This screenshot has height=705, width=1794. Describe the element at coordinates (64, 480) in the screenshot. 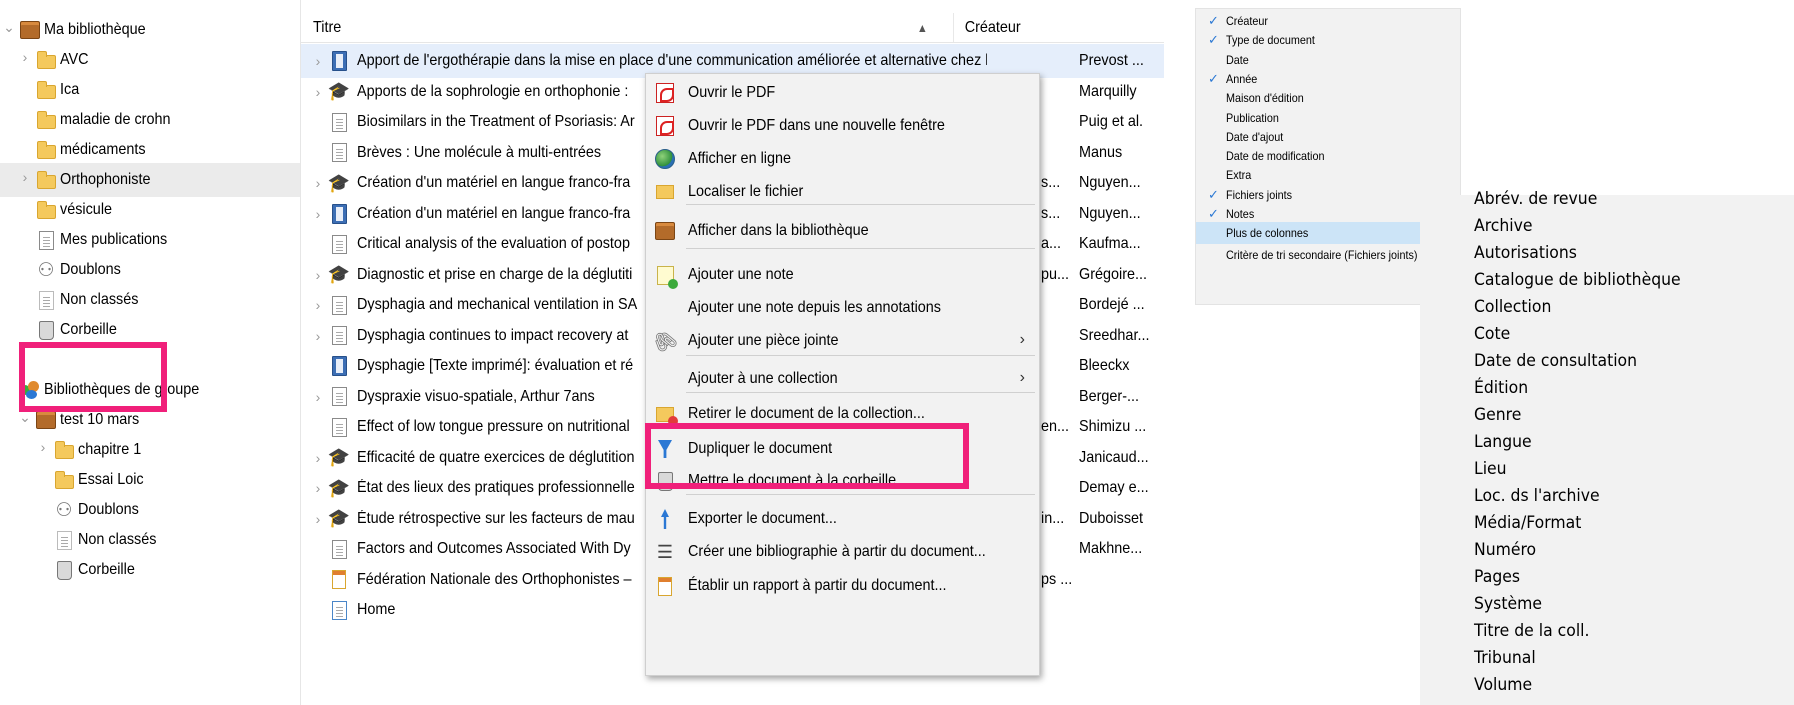

I see `folder-icon` at that location.